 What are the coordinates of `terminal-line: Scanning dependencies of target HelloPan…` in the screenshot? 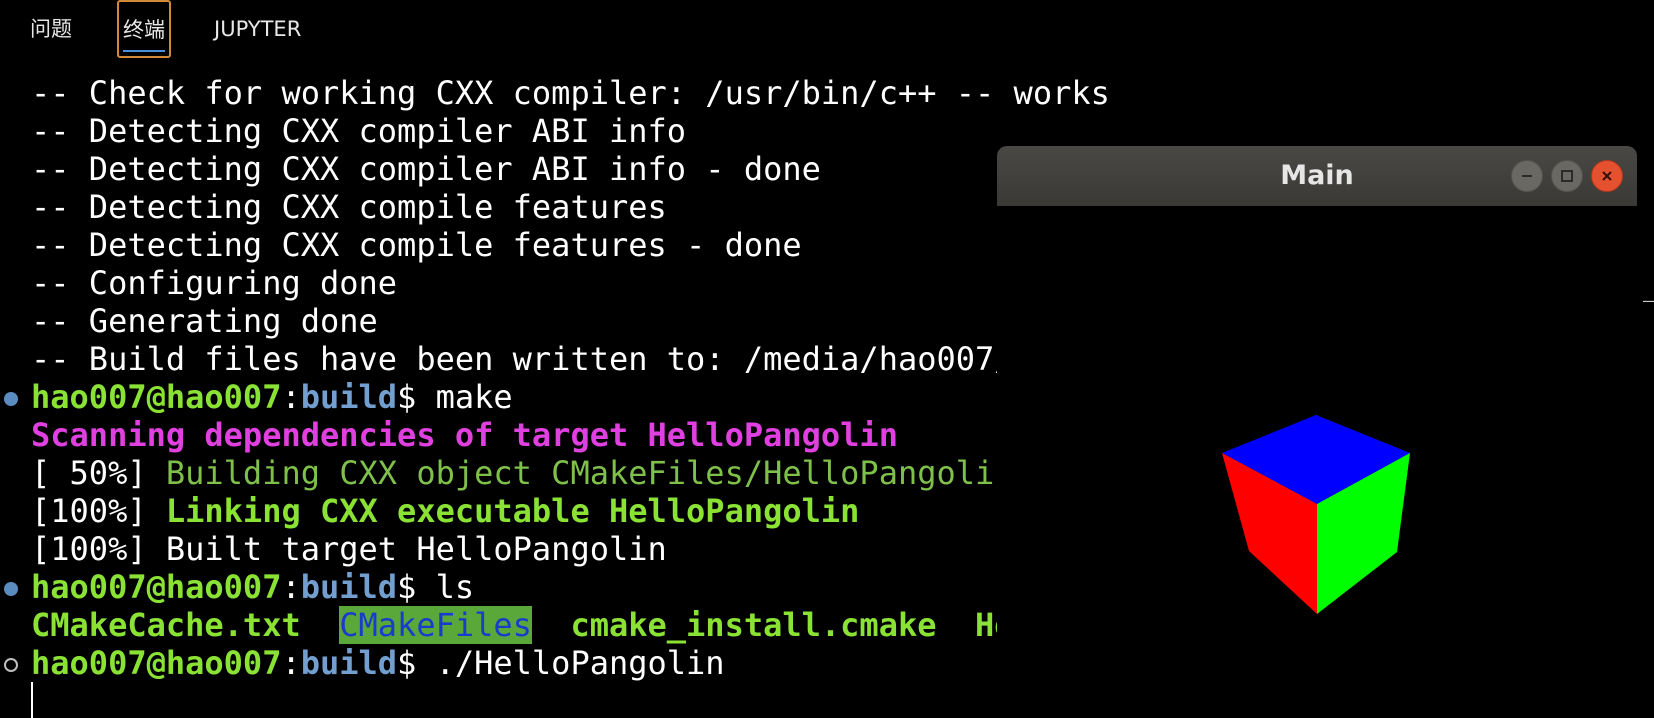 It's located at (464, 435).